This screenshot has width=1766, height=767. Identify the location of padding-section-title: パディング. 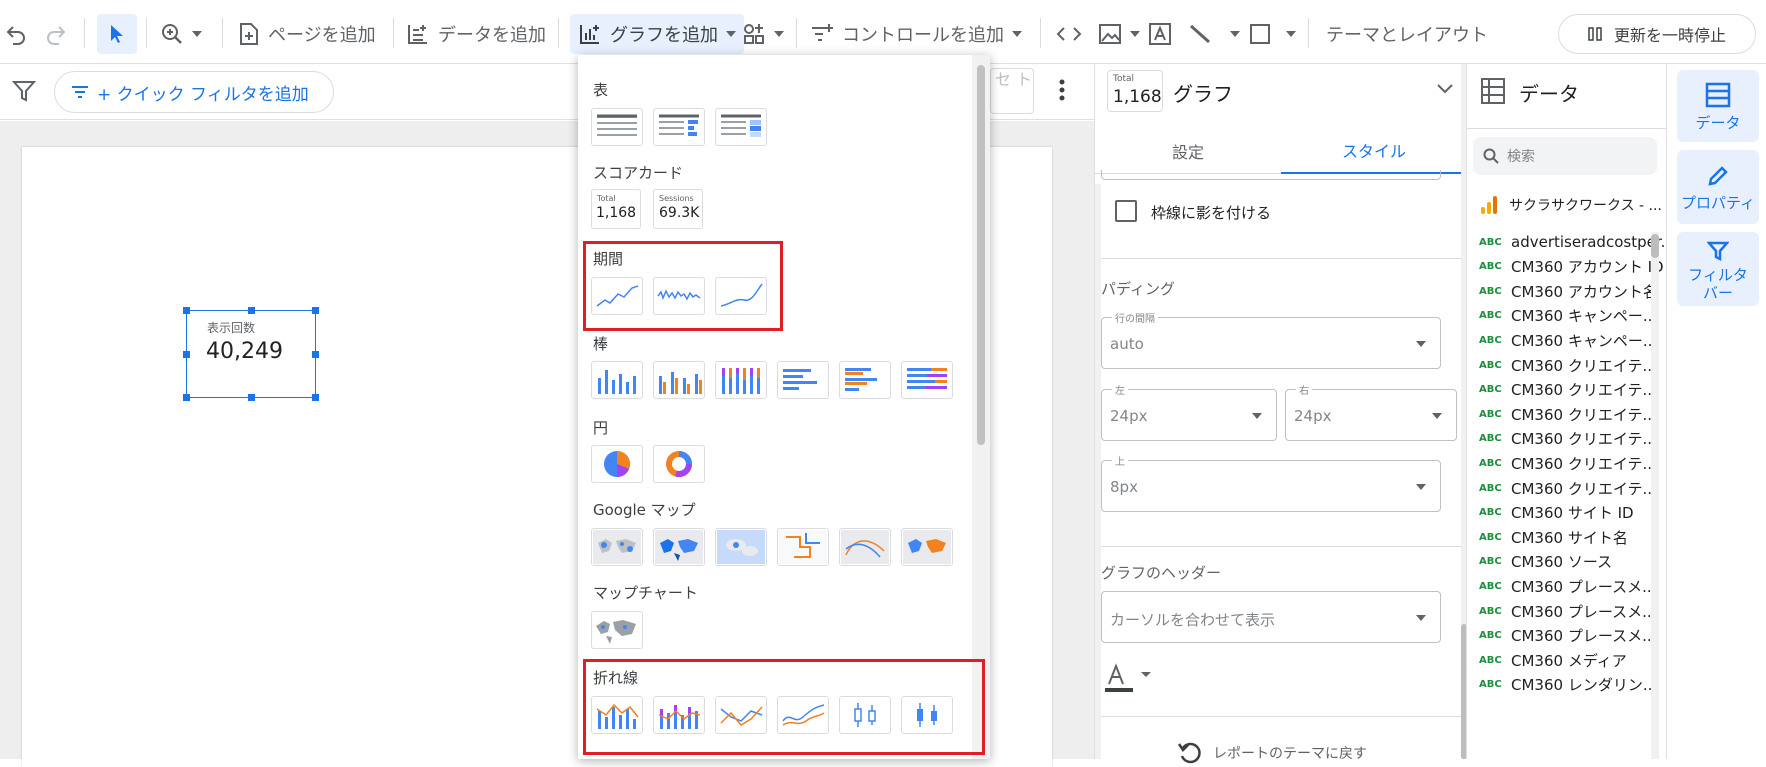
(1138, 289).